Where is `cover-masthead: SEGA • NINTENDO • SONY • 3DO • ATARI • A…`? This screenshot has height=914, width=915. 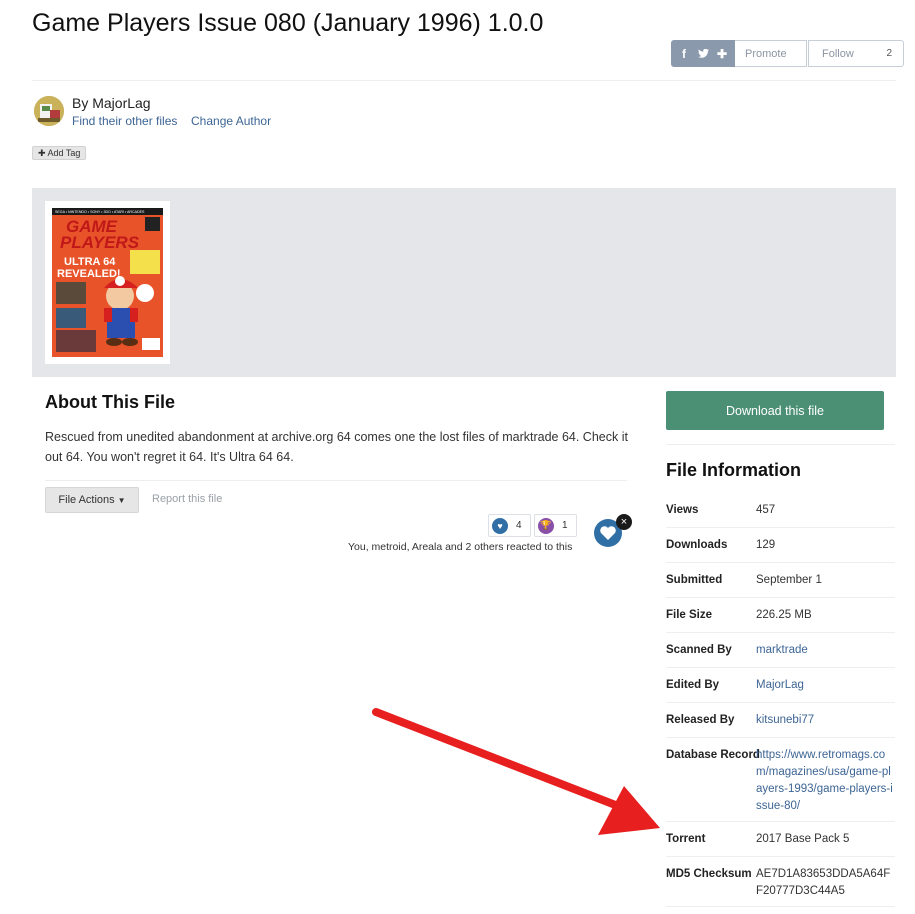
cover-masthead: SEGA • NINTENDO • SONY • 3DO • ATARI • A… is located at coordinates (100, 212).